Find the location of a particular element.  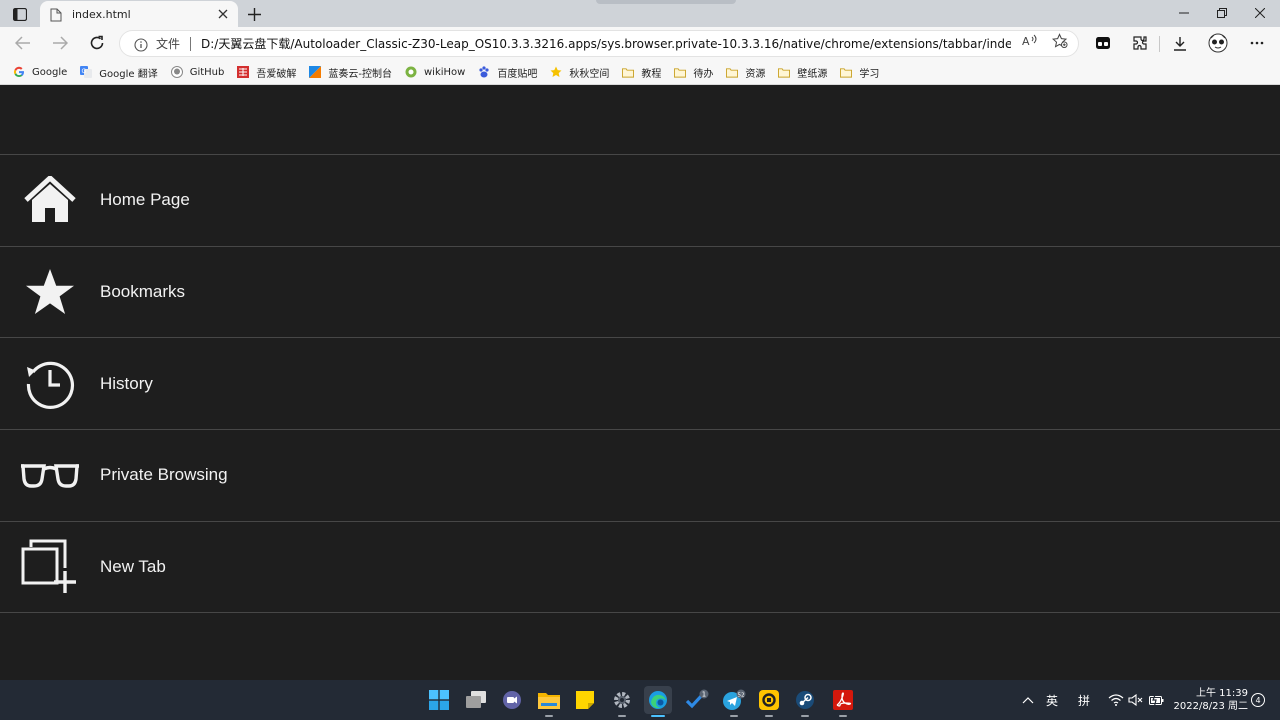

sticky-notes-icon is located at coordinates (585, 700).